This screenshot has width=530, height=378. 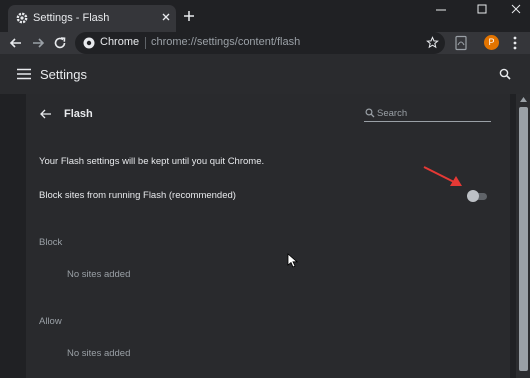 I want to click on avatar: P, so click(x=491, y=42).